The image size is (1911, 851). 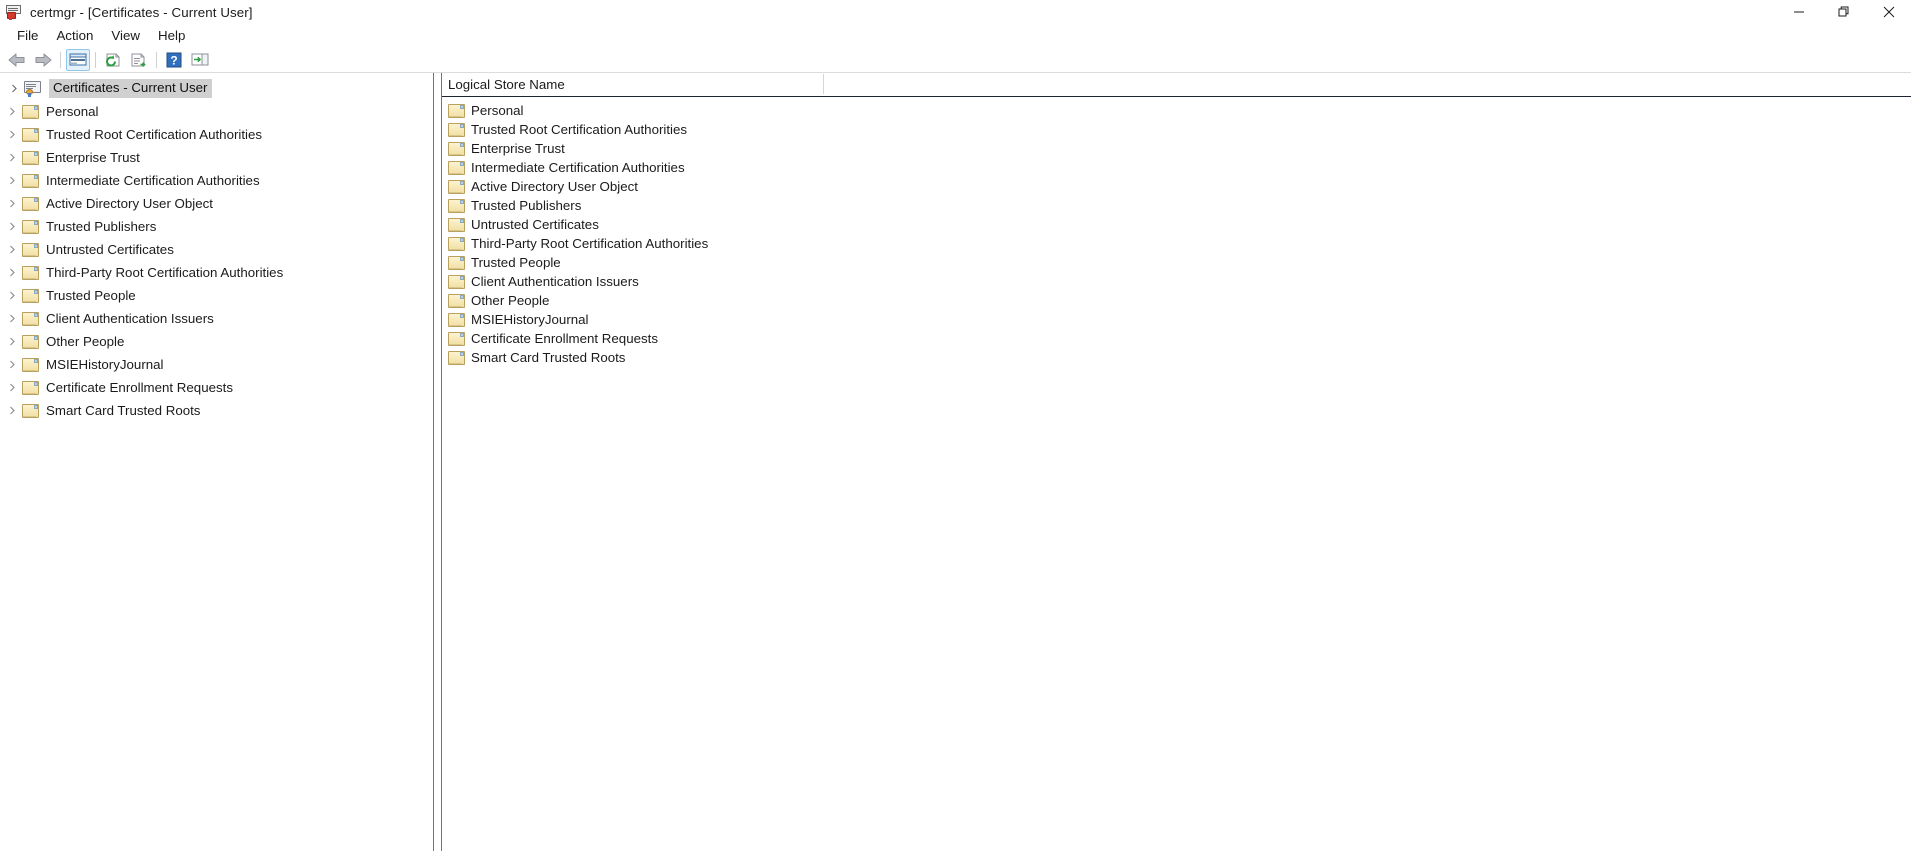 What do you see at coordinates (1176, 186) in the screenshot?
I see `list-item: Active Directory User Object` at bounding box center [1176, 186].